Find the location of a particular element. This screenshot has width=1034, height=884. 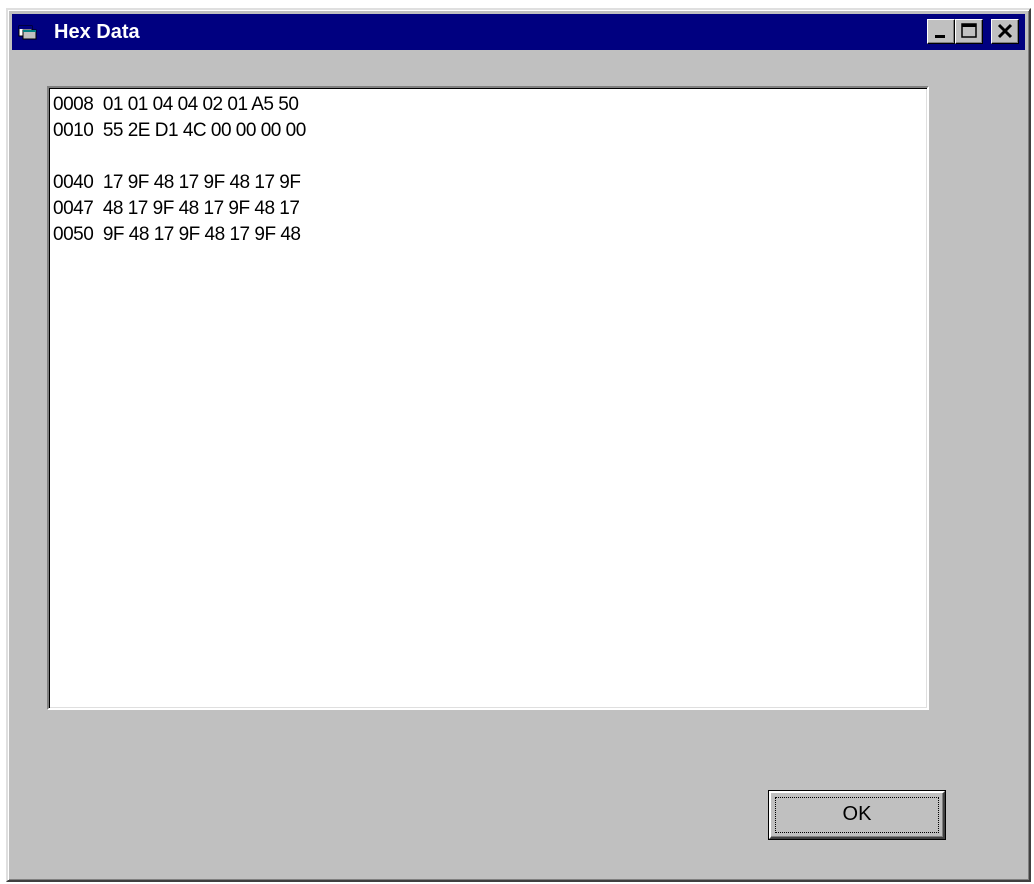

ok-button-label: OK is located at coordinates (857, 814).